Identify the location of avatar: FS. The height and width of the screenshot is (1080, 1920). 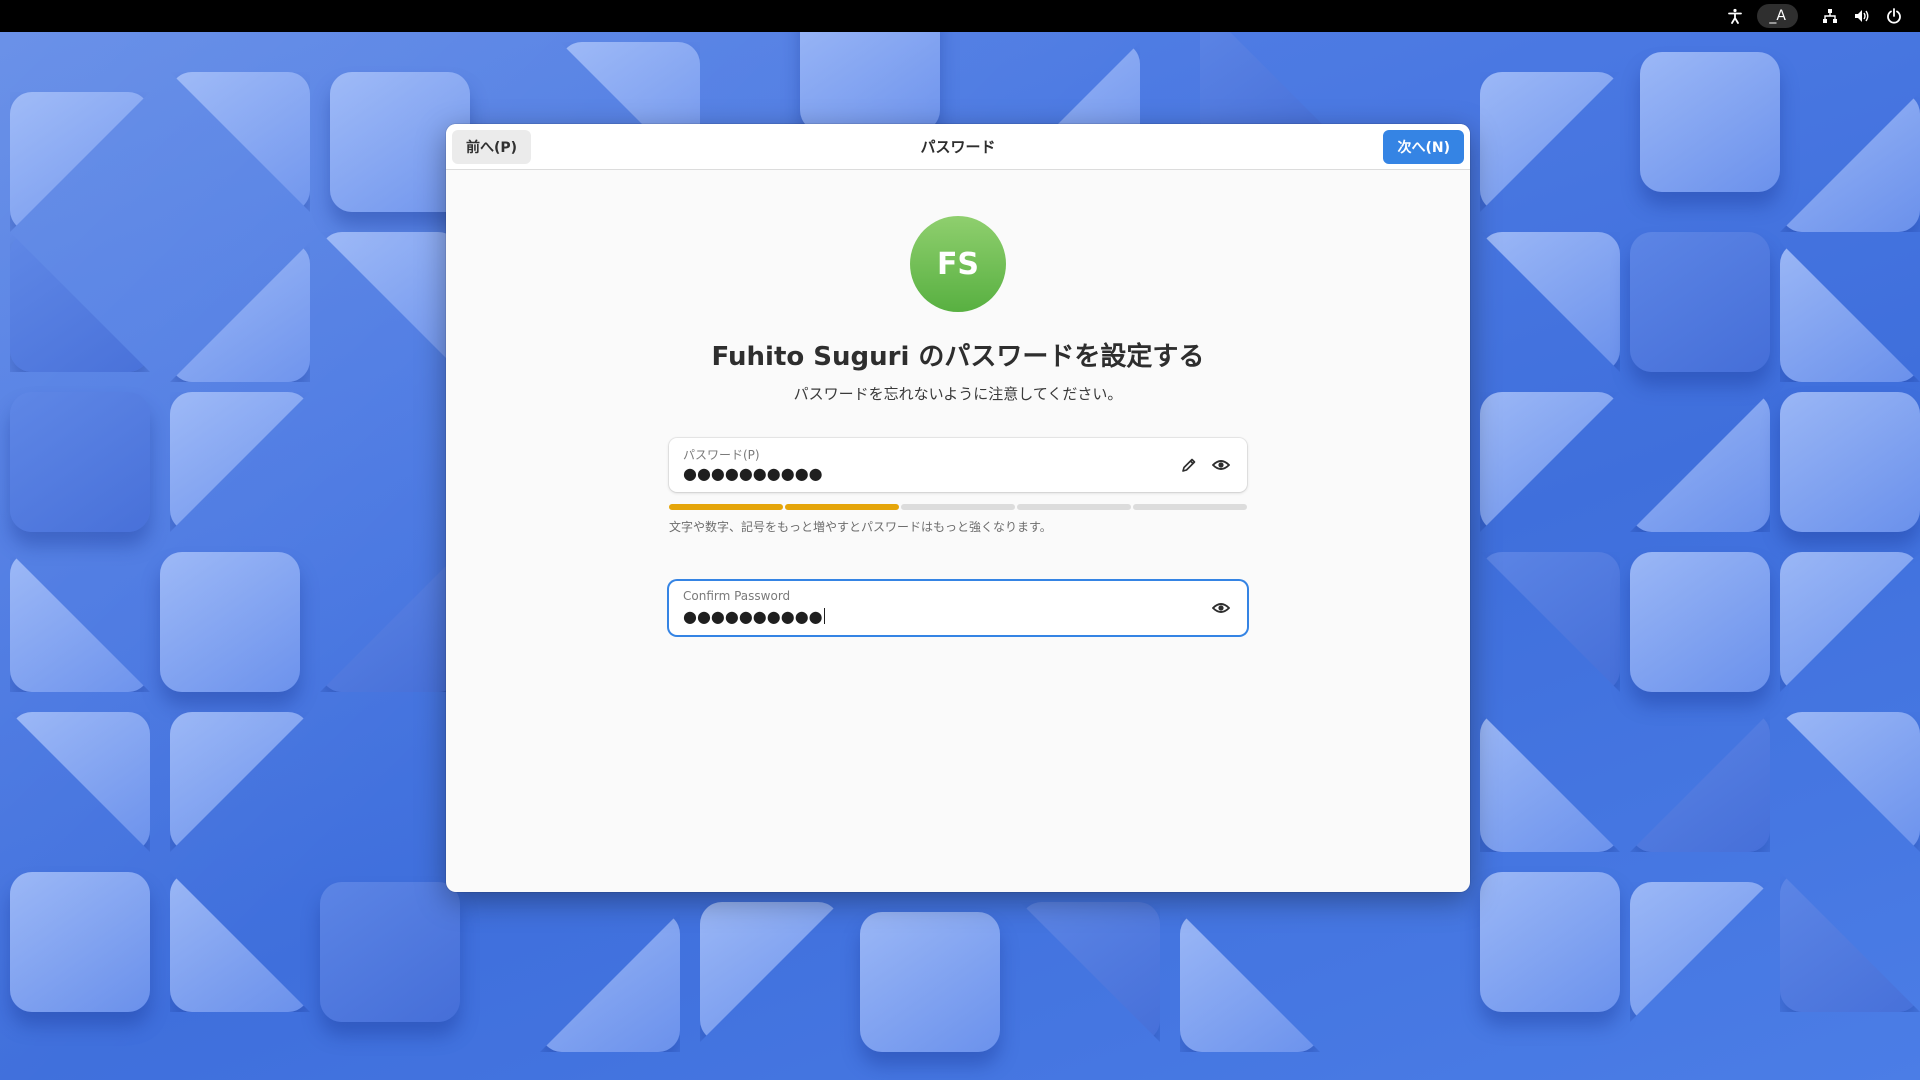
(958, 264).